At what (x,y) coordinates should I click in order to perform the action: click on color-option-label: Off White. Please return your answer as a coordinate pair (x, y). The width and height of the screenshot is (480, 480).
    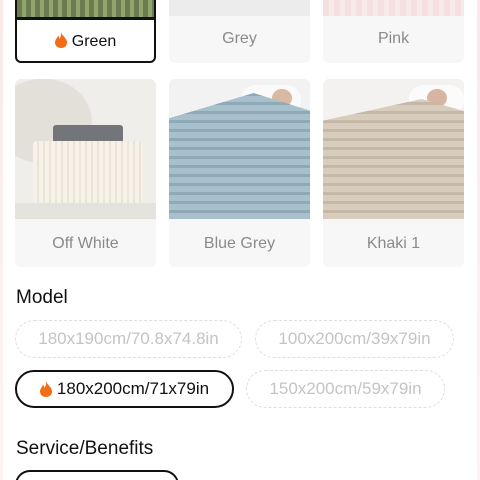
    Looking at the image, I should click on (85, 243).